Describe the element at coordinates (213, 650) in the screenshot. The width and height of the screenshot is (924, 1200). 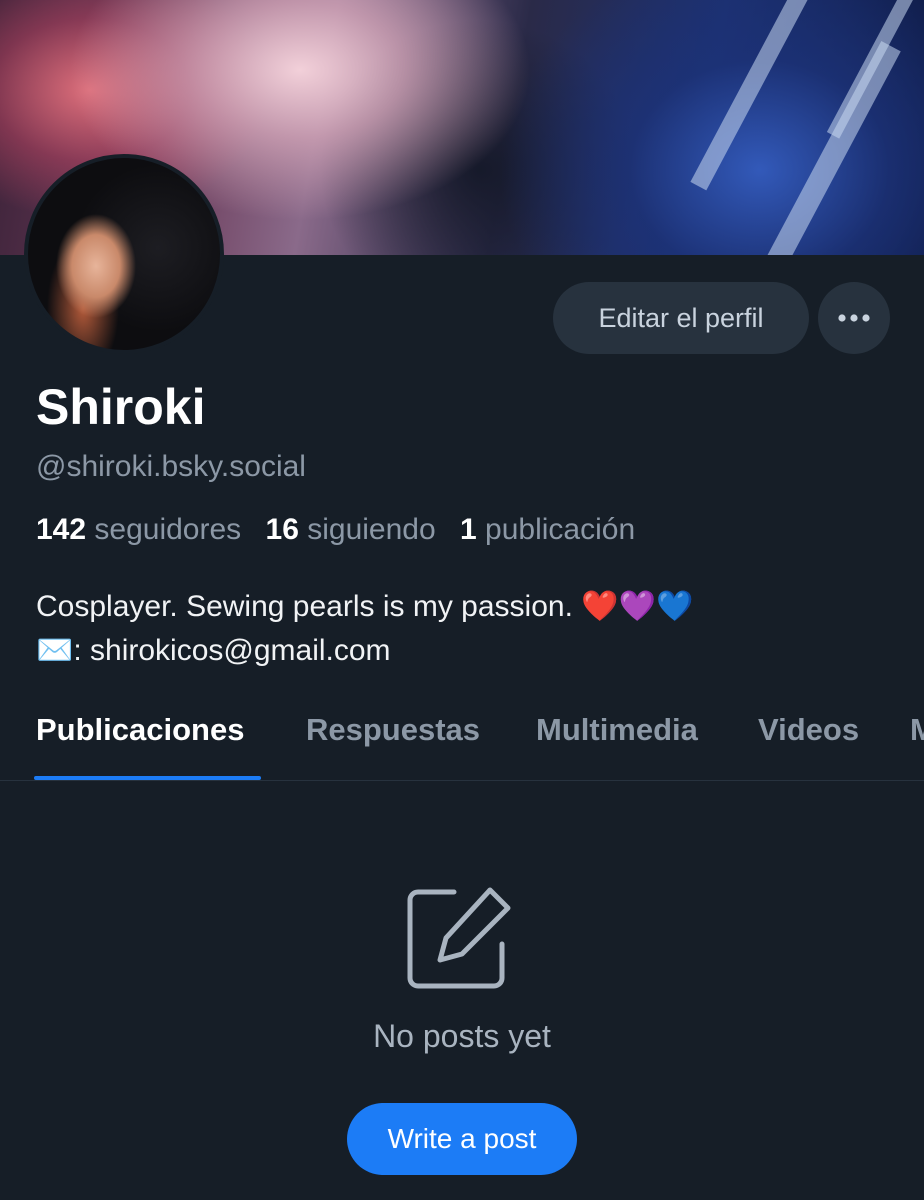
I see `bio-contact-line: ✉️: shirokicos@gmail.com` at that location.